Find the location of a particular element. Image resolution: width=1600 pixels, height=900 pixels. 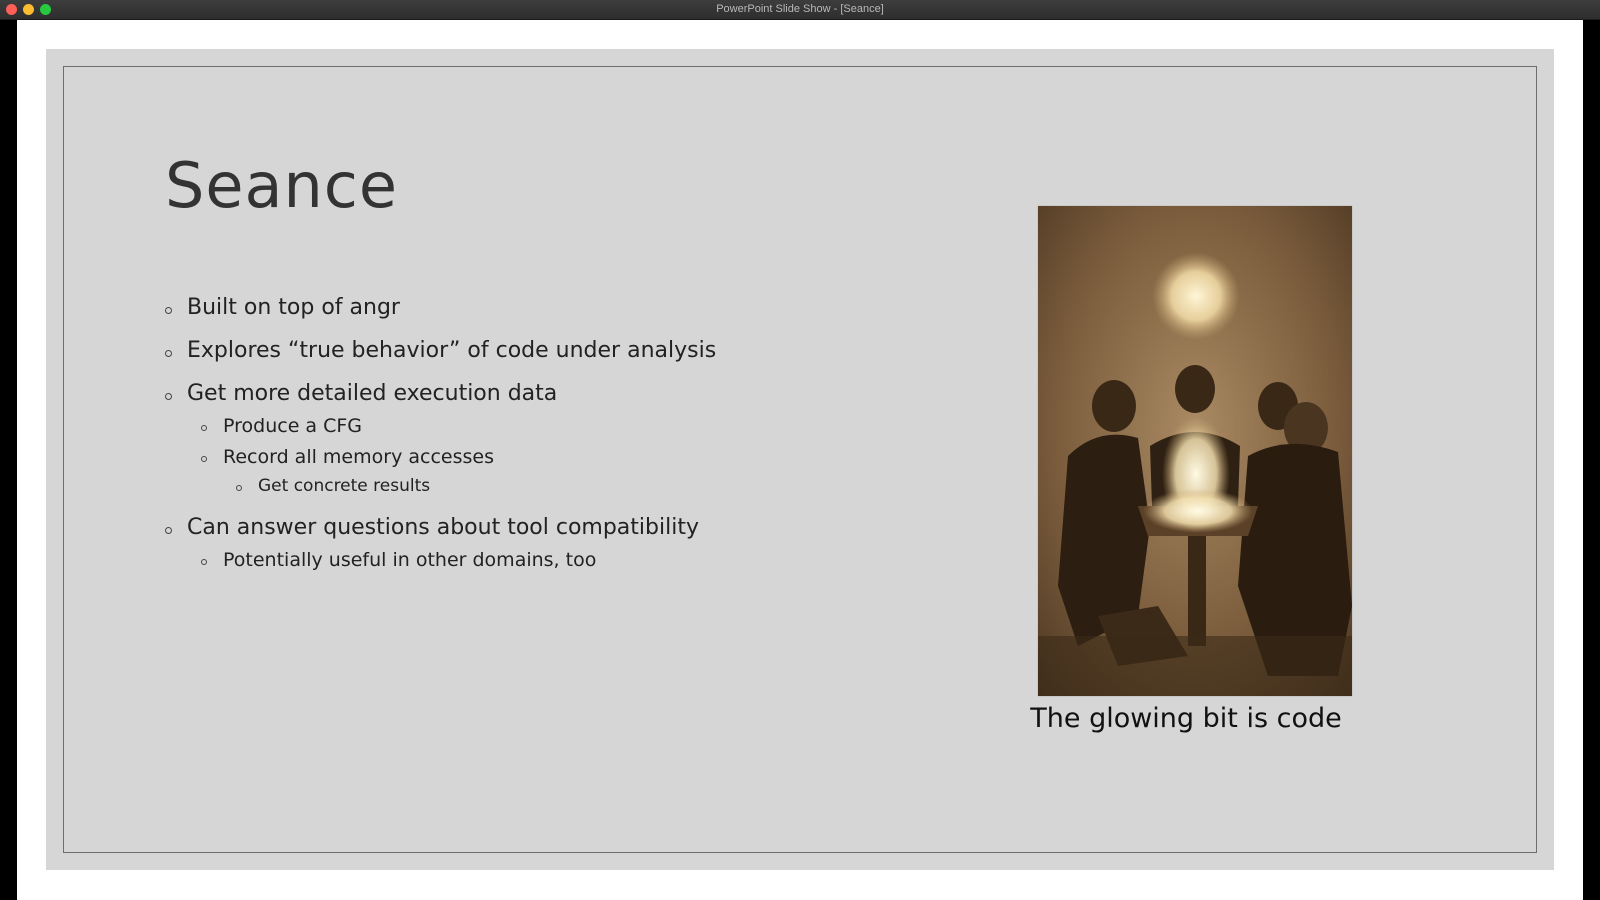

seance-photo is located at coordinates (1195, 451).